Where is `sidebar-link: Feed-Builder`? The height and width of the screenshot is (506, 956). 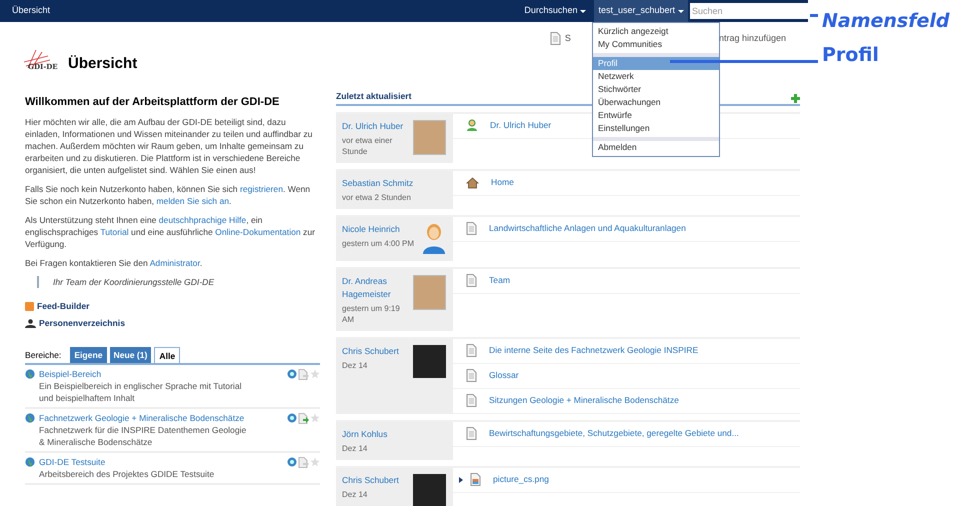 sidebar-link: Feed-Builder is located at coordinates (63, 306).